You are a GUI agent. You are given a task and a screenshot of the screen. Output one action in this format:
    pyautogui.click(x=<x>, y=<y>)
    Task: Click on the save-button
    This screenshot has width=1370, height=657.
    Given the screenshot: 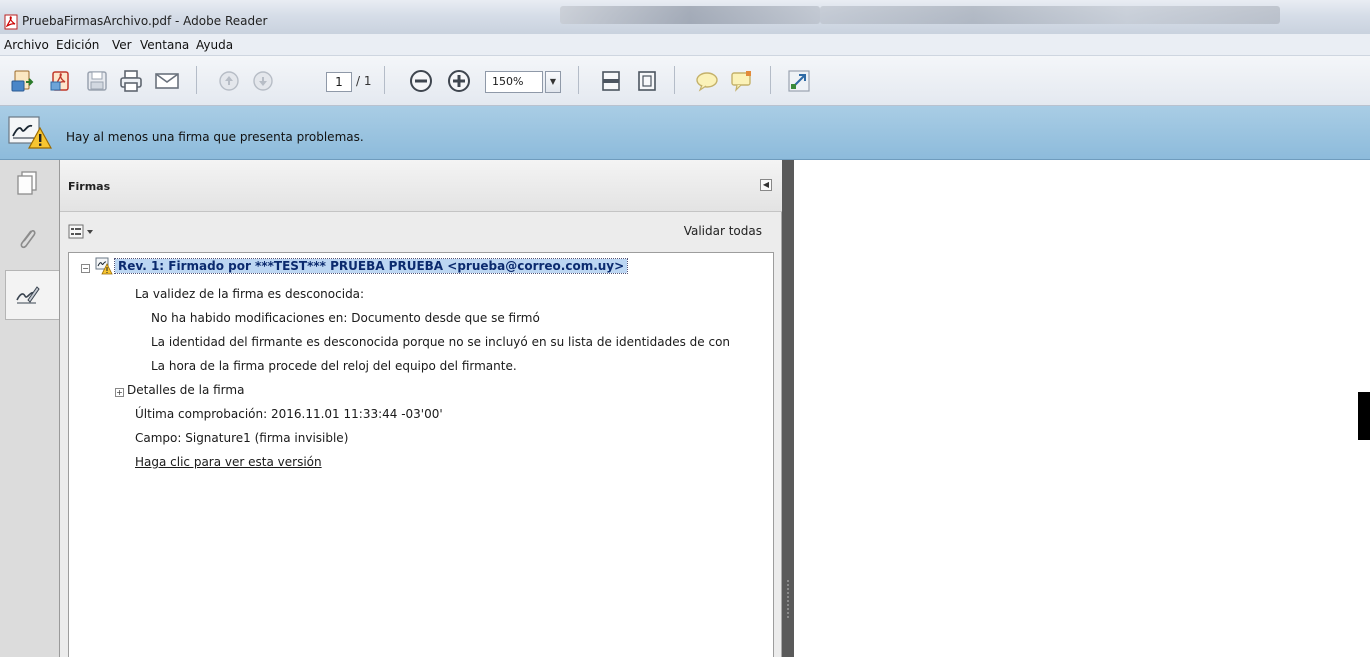 What is the action you would take?
    pyautogui.click(x=97, y=81)
    